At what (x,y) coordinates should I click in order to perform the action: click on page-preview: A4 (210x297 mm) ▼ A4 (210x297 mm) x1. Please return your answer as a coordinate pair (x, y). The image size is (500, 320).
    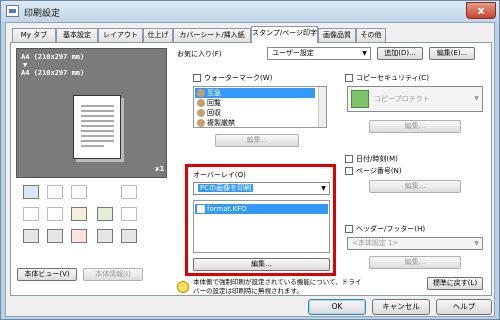
    Looking at the image, I should click on (91, 113).